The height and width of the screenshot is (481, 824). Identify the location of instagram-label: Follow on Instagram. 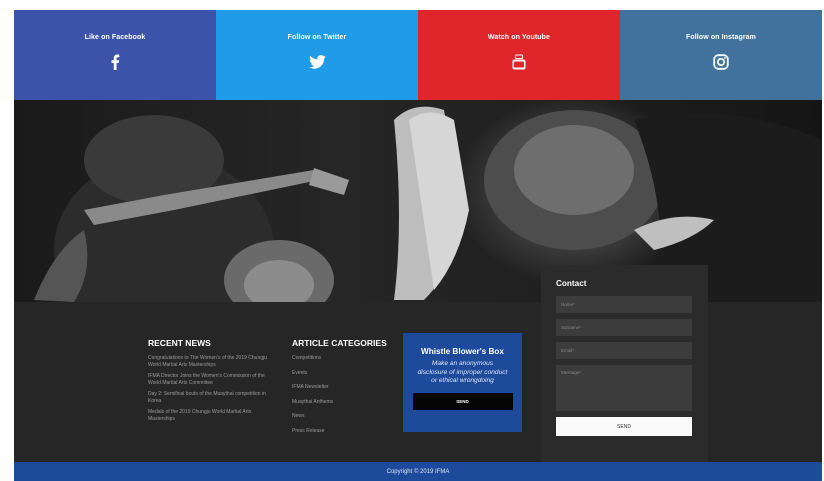
(721, 37).